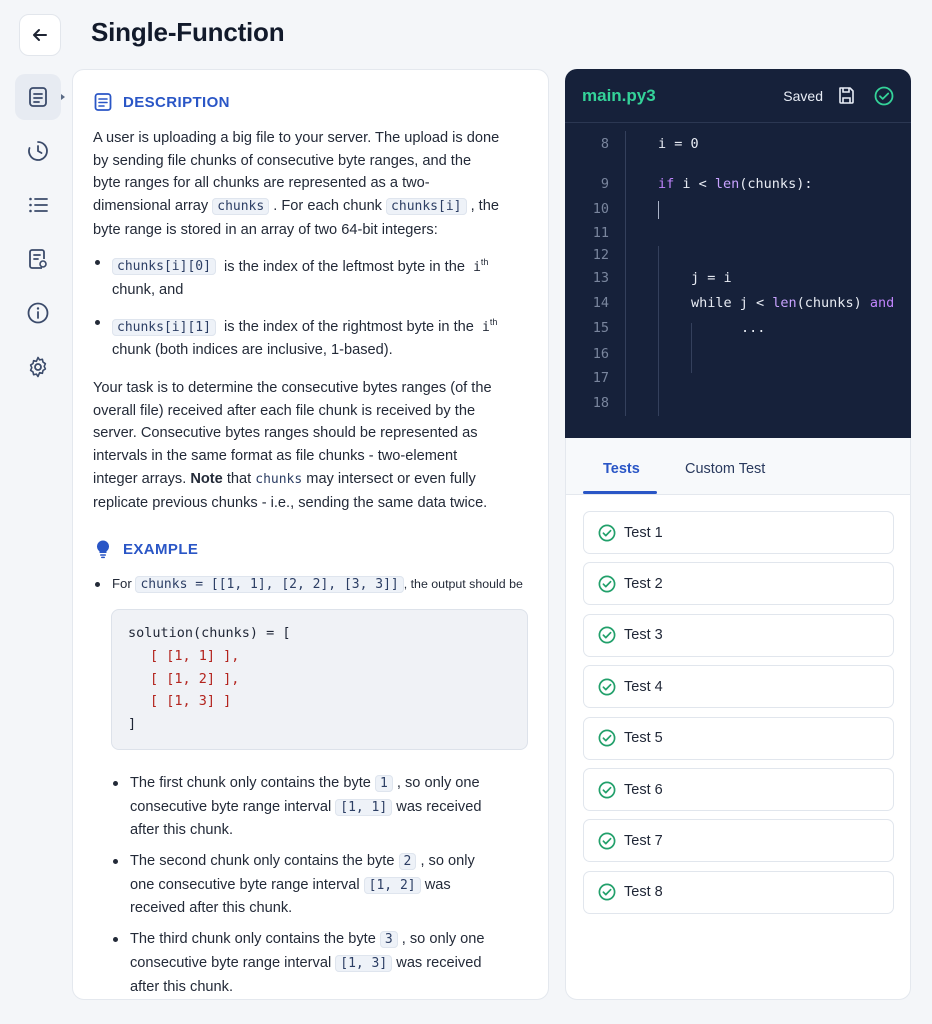 The height and width of the screenshot is (1024, 932). What do you see at coordinates (735, 184) in the screenshot?
I see `code-line: if i < len(chunks):` at bounding box center [735, 184].